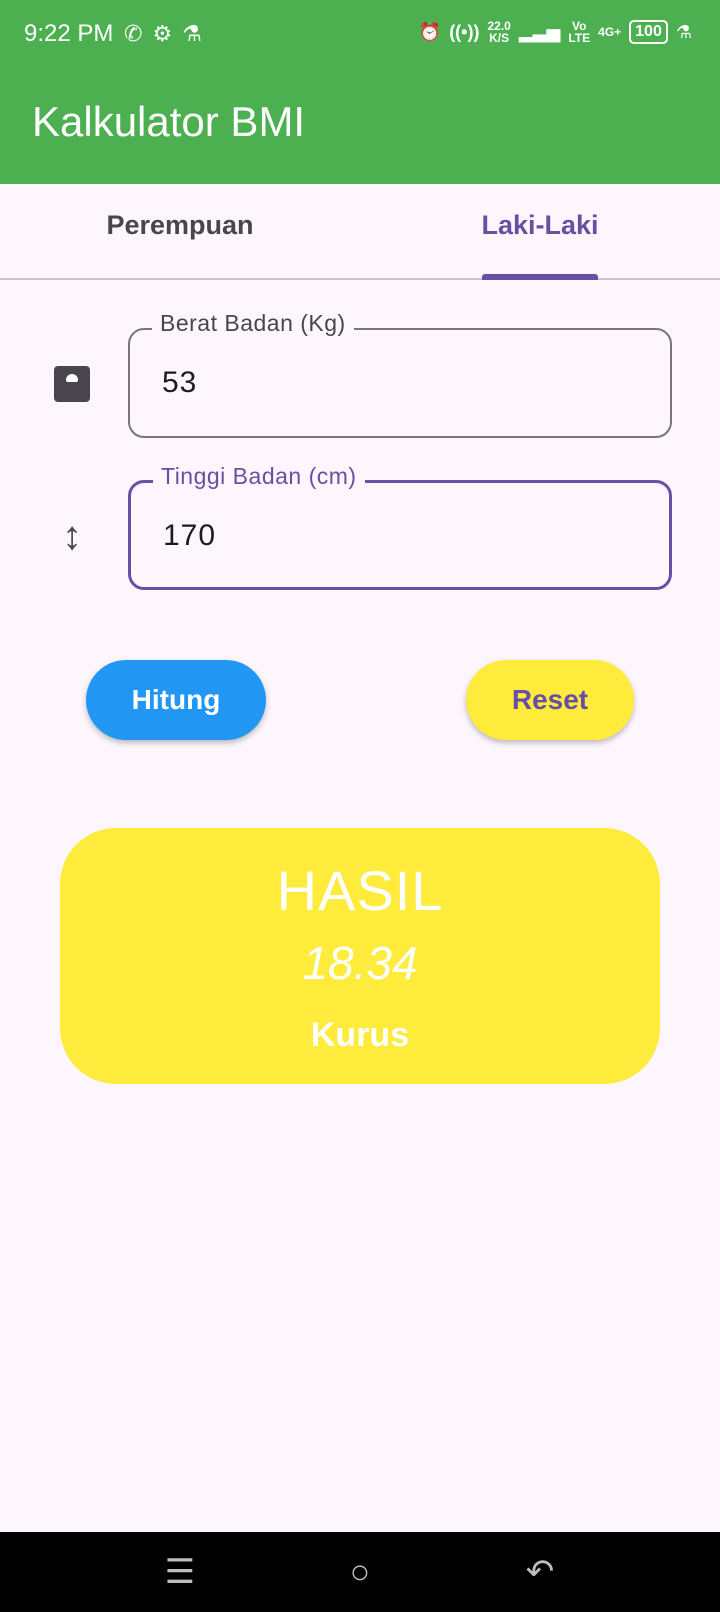  What do you see at coordinates (539, 31) in the screenshot?
I see `signal-icon: ▂▃▅` at bounding box center [539, 31].